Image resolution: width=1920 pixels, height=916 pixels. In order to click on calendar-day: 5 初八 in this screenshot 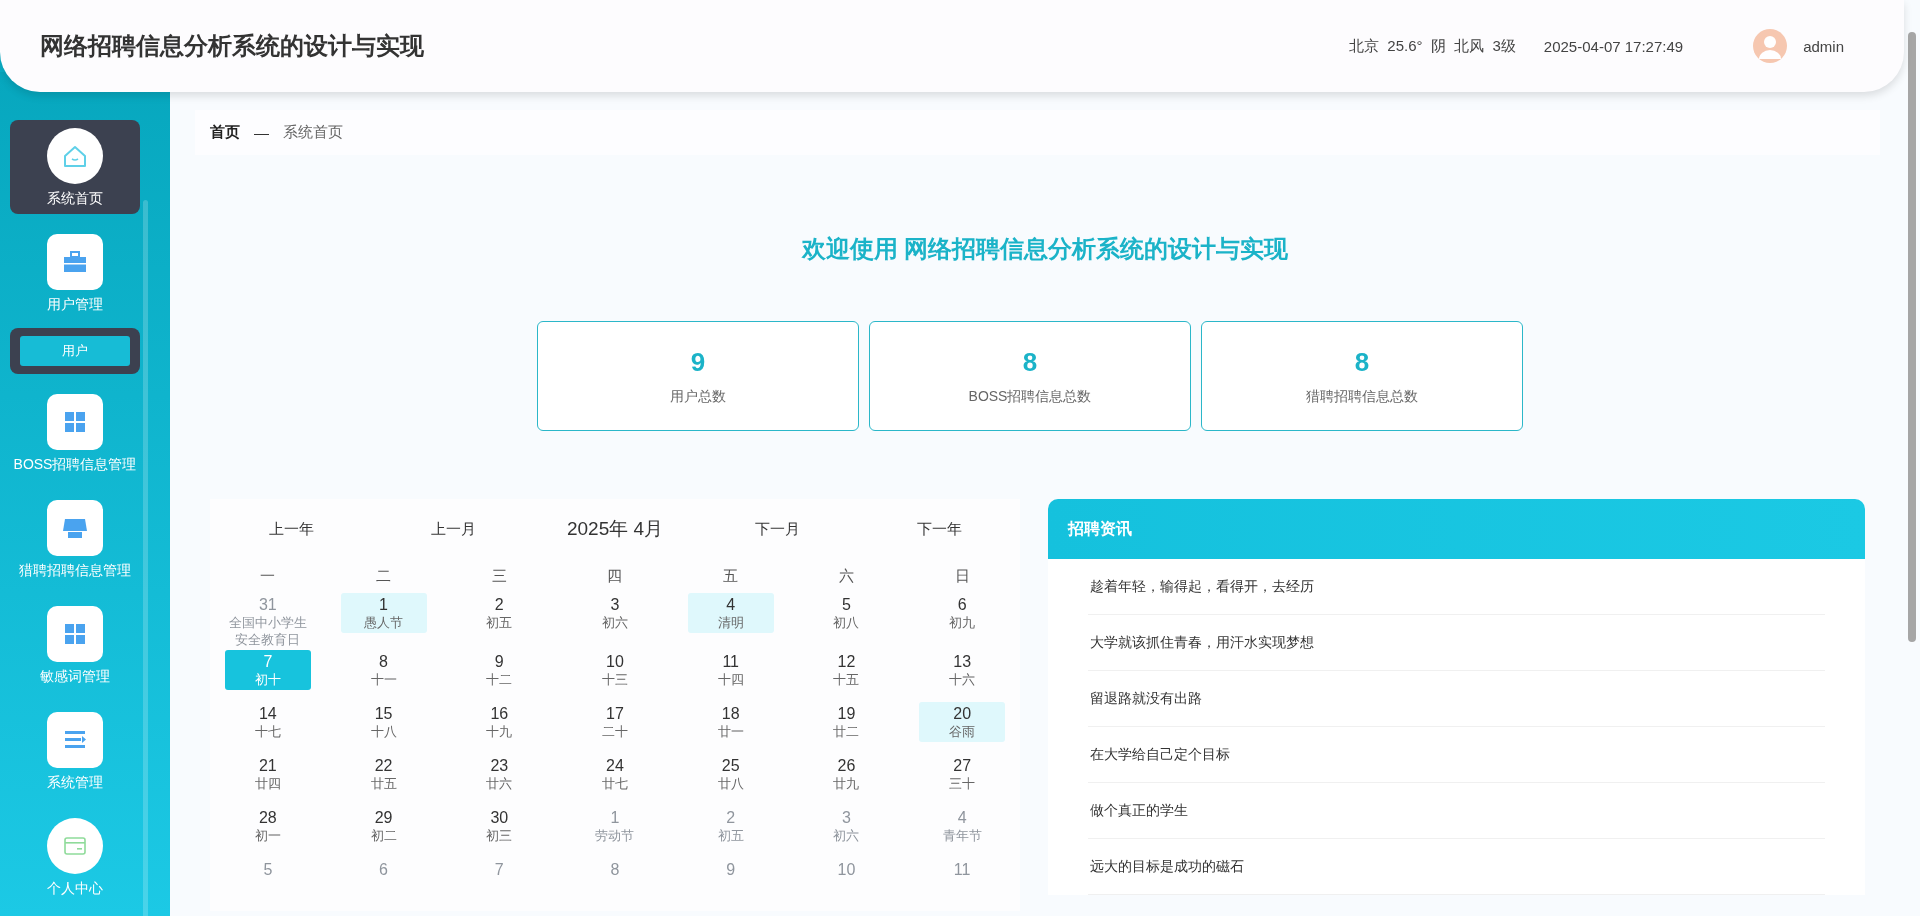, I will do `click(846, 613)`.